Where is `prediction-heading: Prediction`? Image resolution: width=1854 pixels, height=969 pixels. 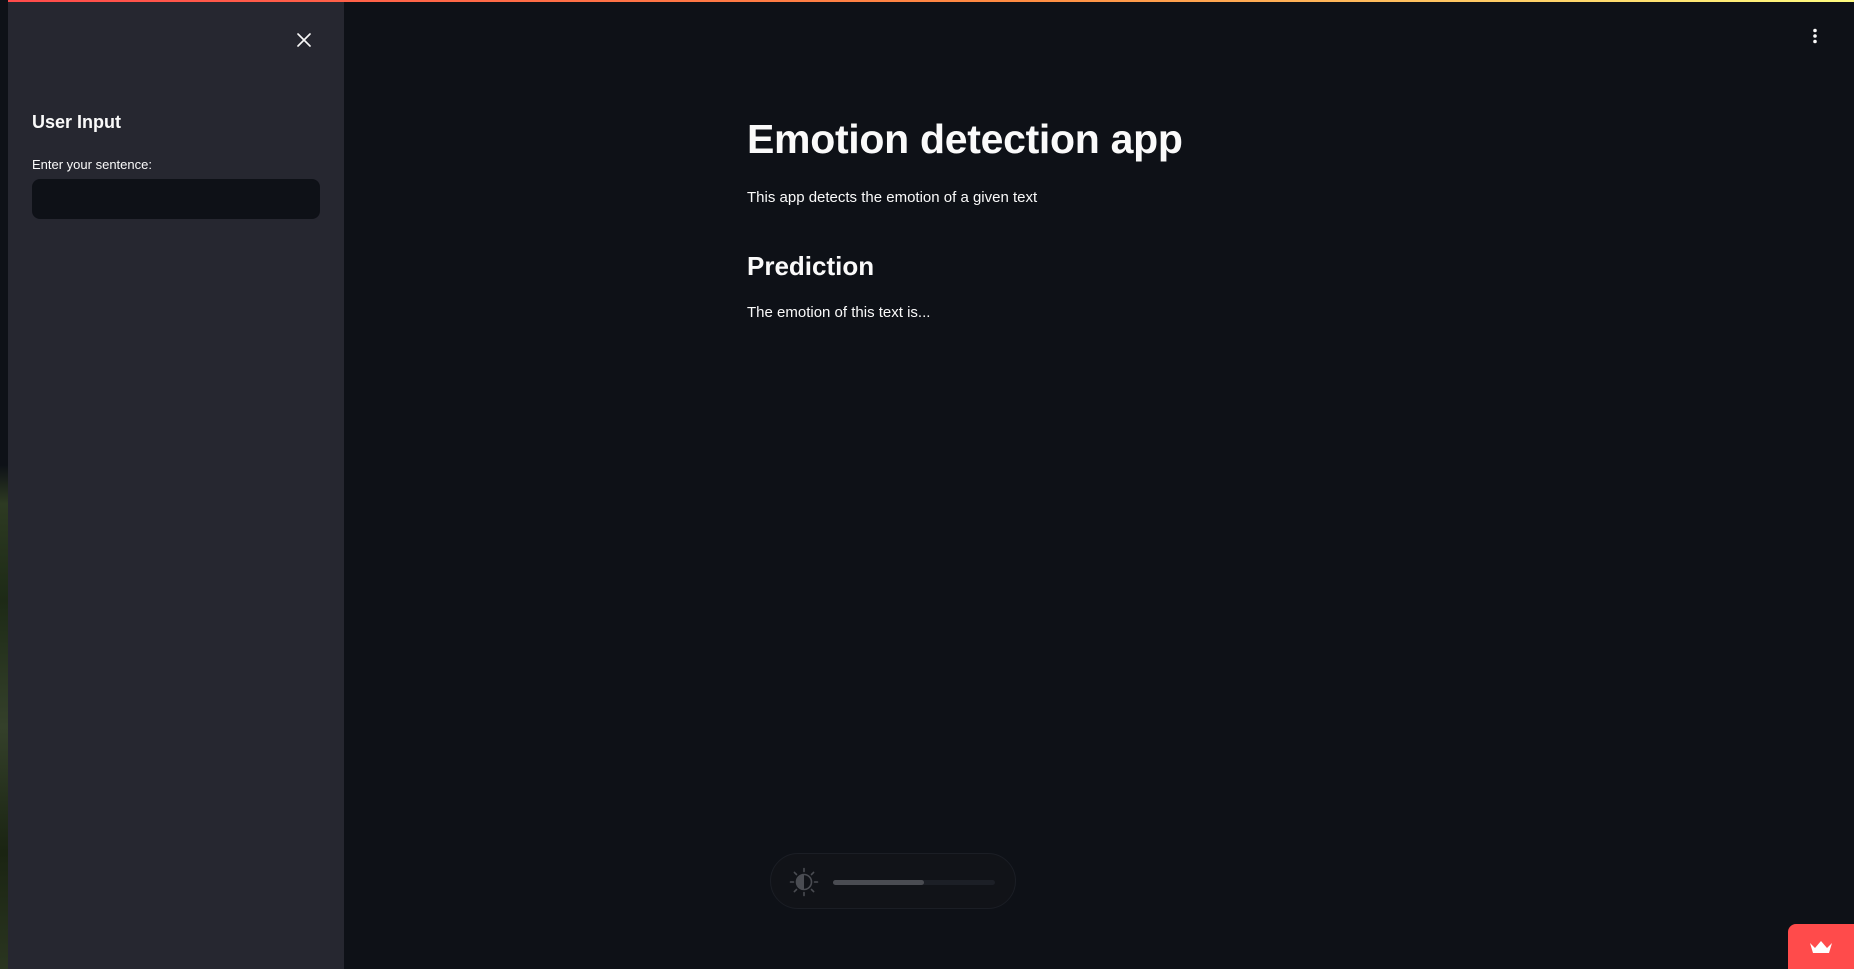
prediction-heading: Prediction is located at coordinates (811, 266).